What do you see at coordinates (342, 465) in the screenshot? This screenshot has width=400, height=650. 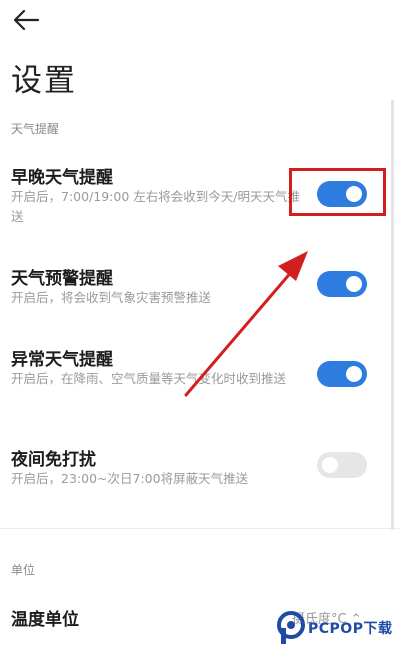 I see `toggle-dnd` at bounding box center [342, 465].